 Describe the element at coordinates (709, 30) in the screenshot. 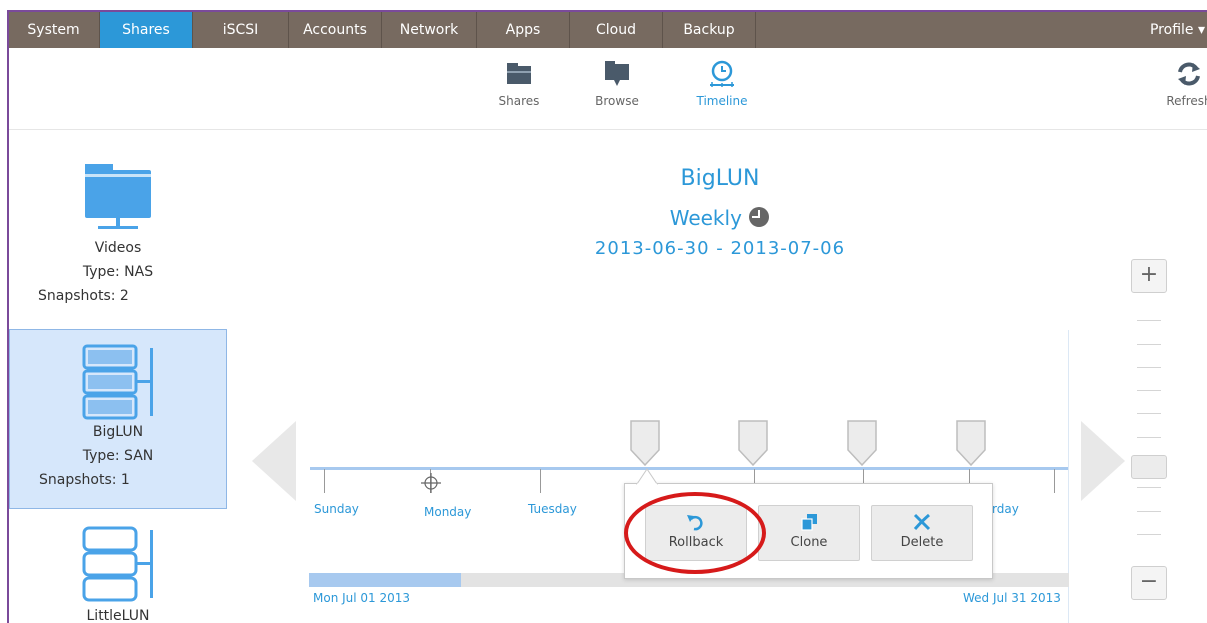

I see `tab-backup: Backup` at that location.